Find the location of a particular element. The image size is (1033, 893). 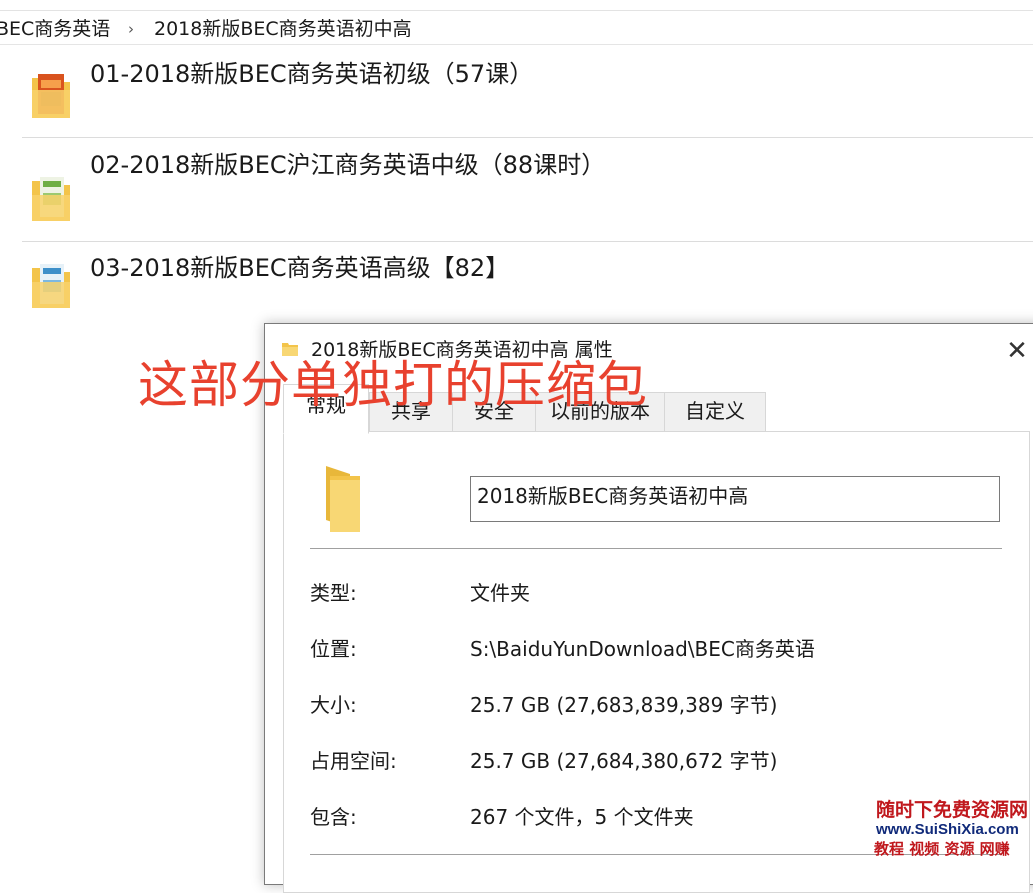

folder-item-advanced: 03-2018新版BEC商务英语高级【82】 is located at coordinates (527, 285).